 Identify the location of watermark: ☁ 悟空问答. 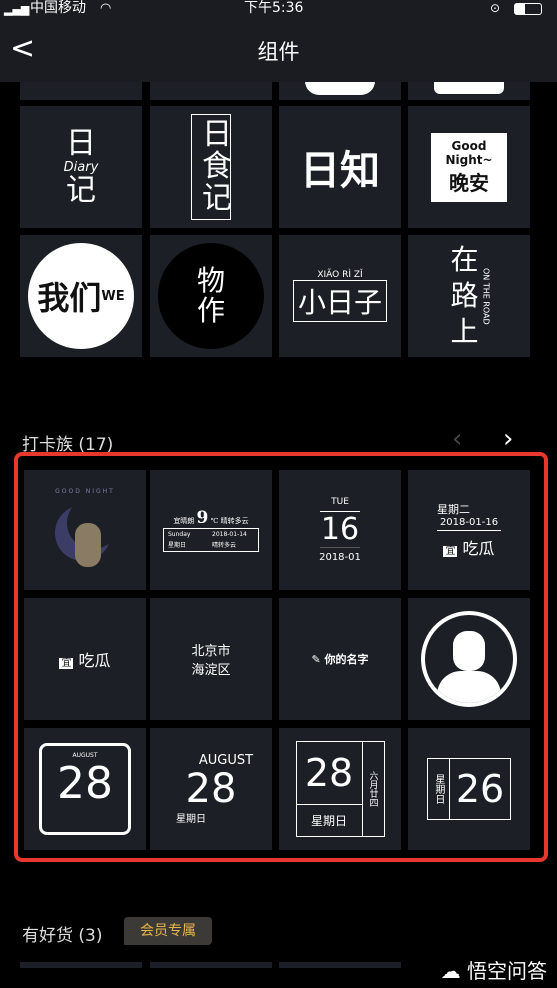
(494, 969).